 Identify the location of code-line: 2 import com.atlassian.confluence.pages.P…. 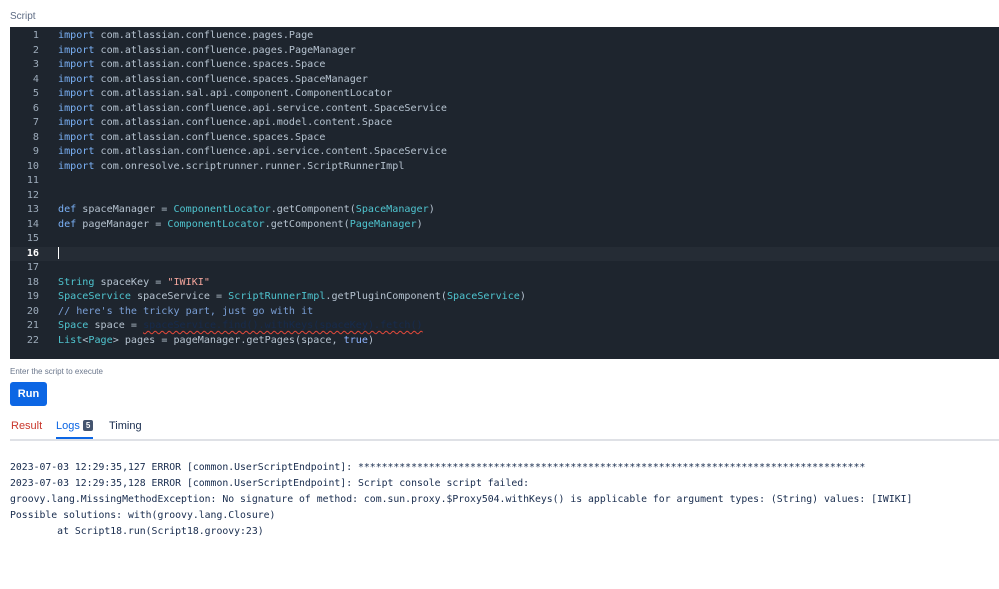
(504, 51).